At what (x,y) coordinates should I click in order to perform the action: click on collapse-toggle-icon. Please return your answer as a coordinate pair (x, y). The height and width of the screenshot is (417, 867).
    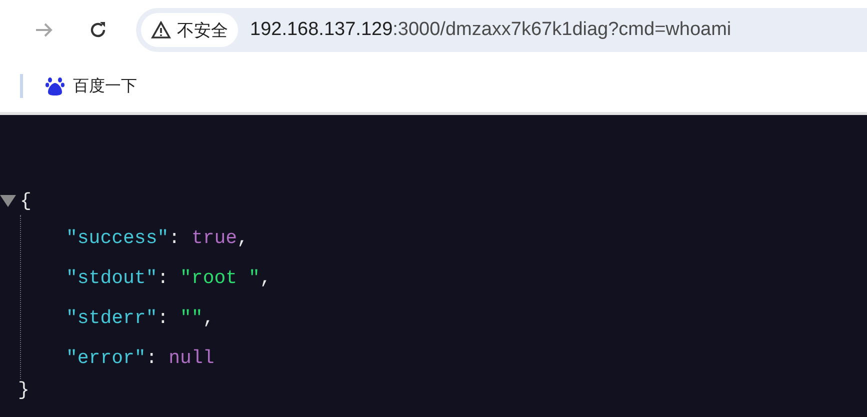
    Looking at the image, I should click on (8, 201).